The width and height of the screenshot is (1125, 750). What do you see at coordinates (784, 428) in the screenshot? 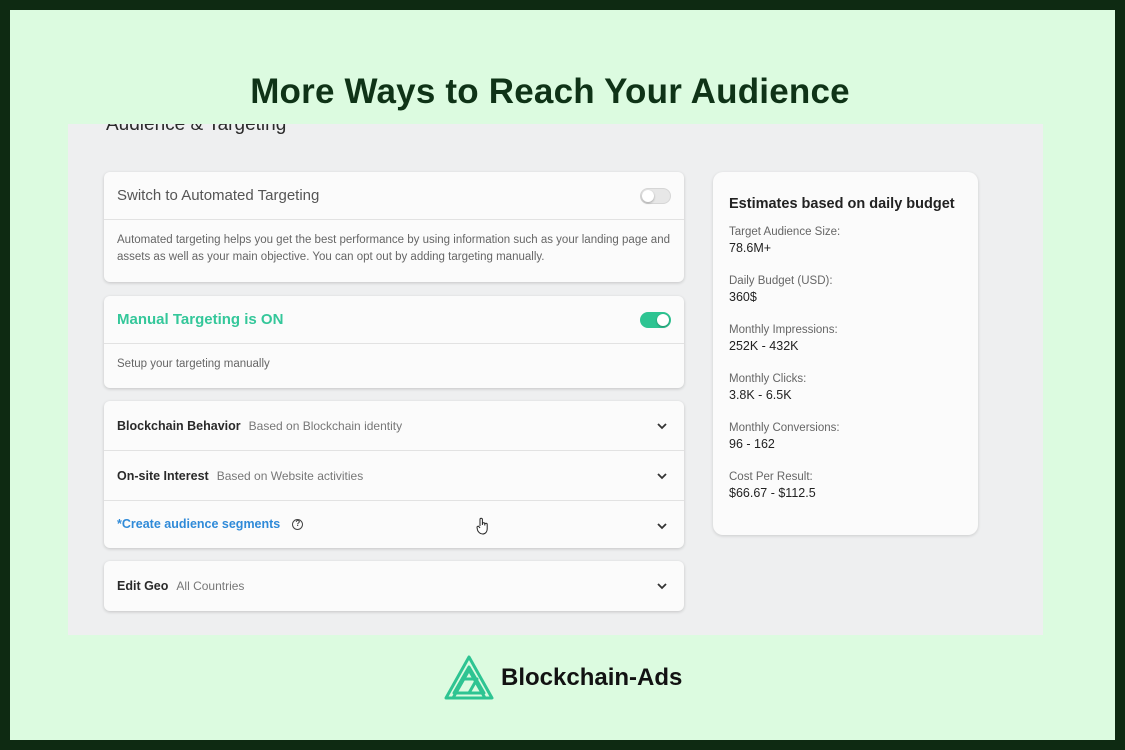
I see `metric-label: Monthly Conversions:` at bounding box center [784, 428].